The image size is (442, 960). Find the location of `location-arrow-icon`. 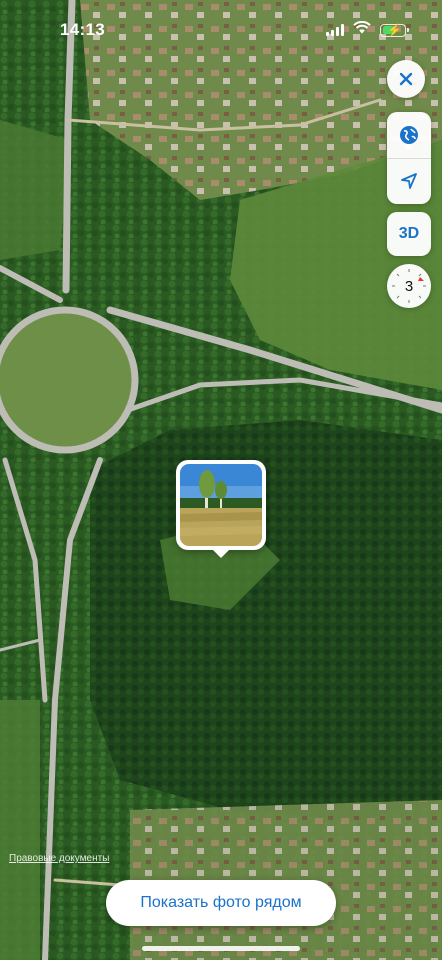

location-arrow-icon is located at coordinates (409, 181).